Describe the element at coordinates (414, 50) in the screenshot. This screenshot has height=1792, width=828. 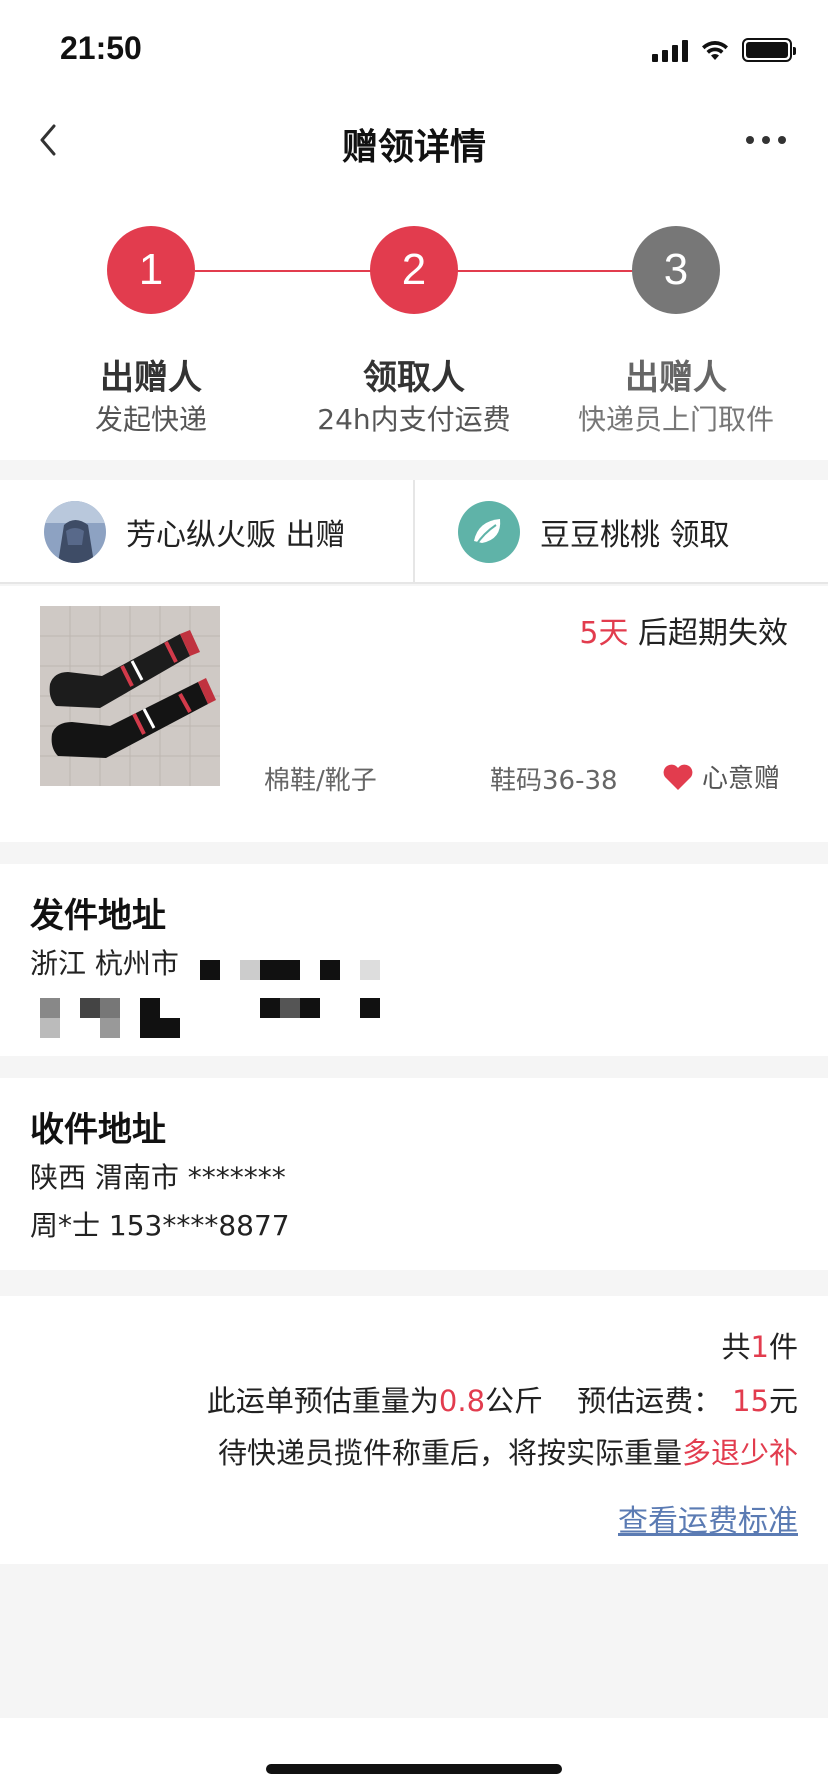
I see `status-bar: 21:50` at that location.